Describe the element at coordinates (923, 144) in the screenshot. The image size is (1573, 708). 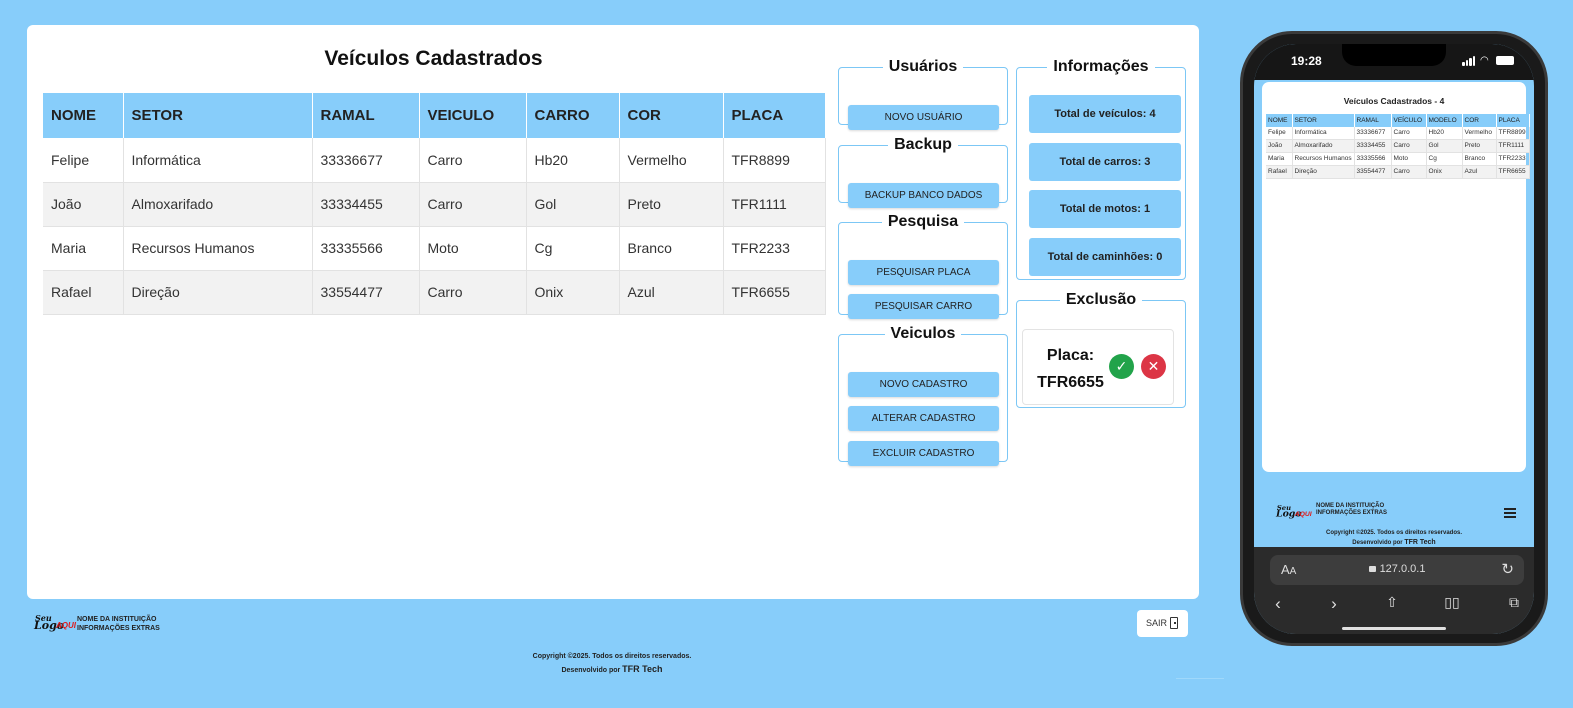
I see `panel-title: Backup` at that location.